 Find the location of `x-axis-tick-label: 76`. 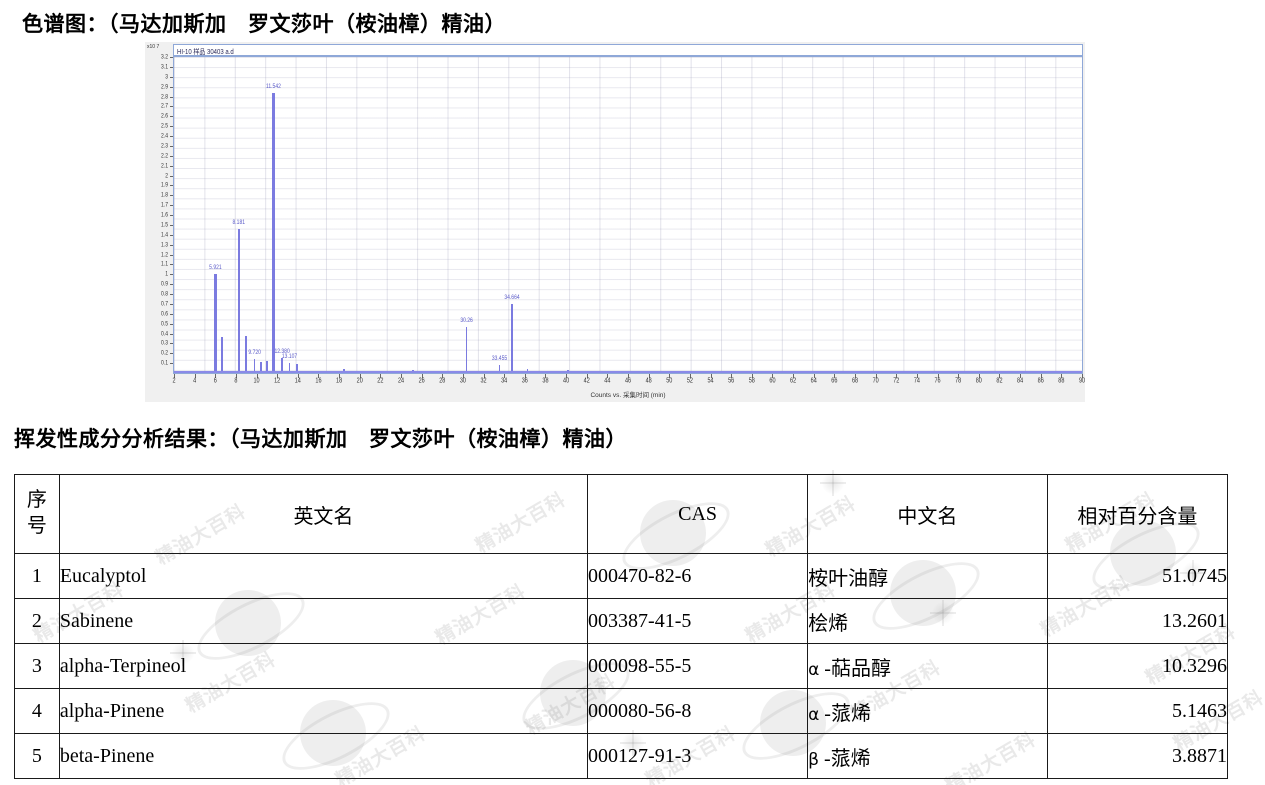

x-axis-tick-label: 76 is located at coordinates (937, 381).